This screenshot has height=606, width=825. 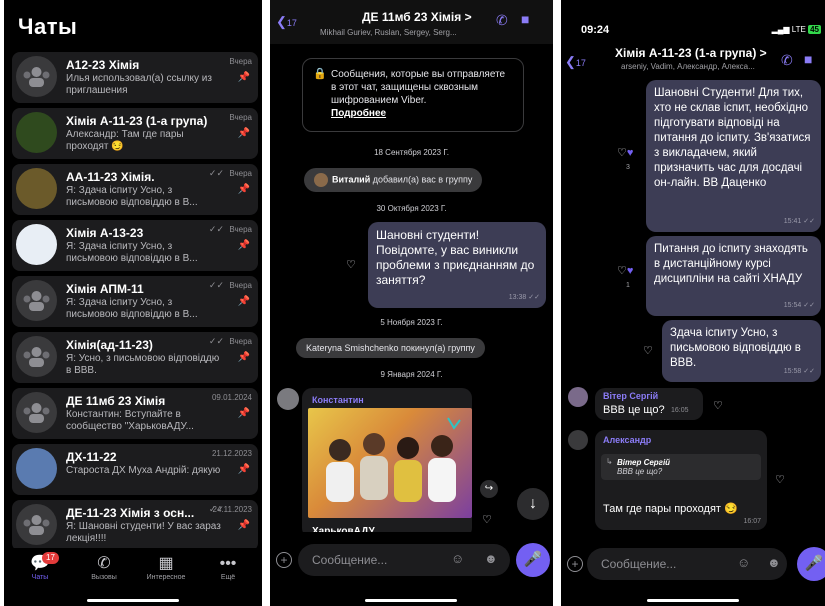 What do you see at coordinates (752, 521) in the screenshot?
I see `message-time: 16:07` at bounding box center [752, 521].